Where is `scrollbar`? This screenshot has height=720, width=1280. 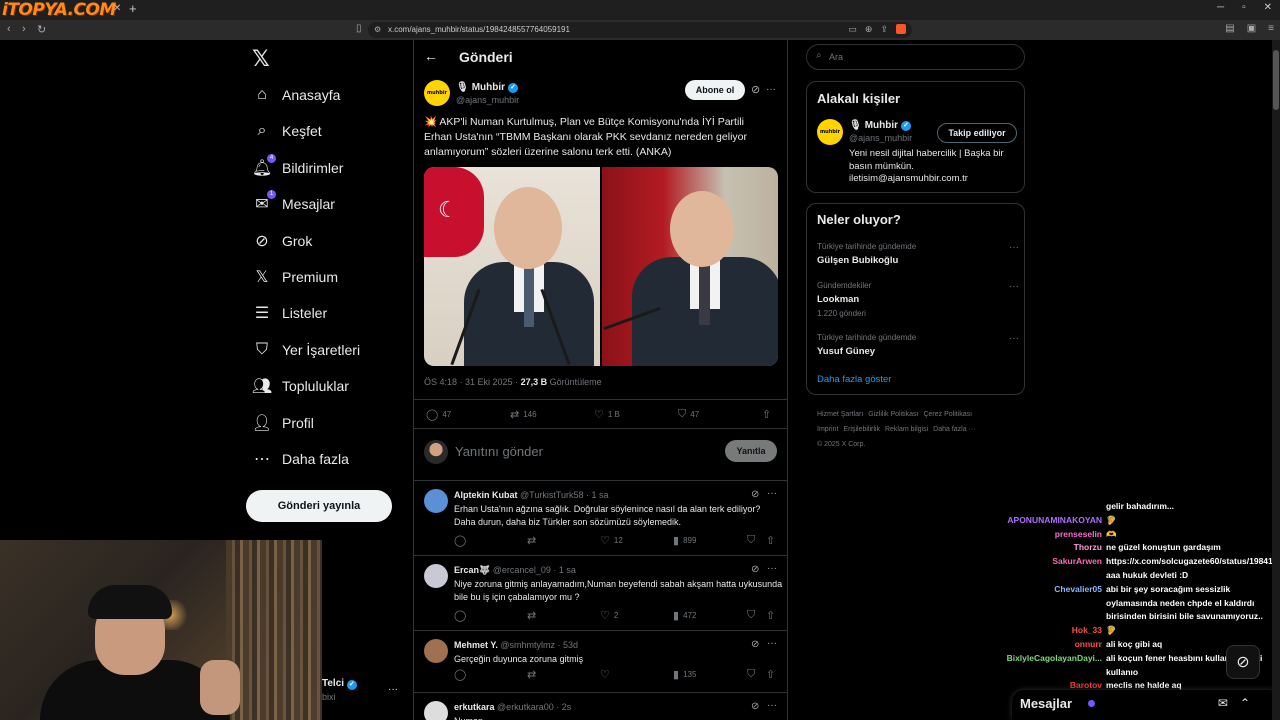
scrollbar is located at coordinates (1276, 380).